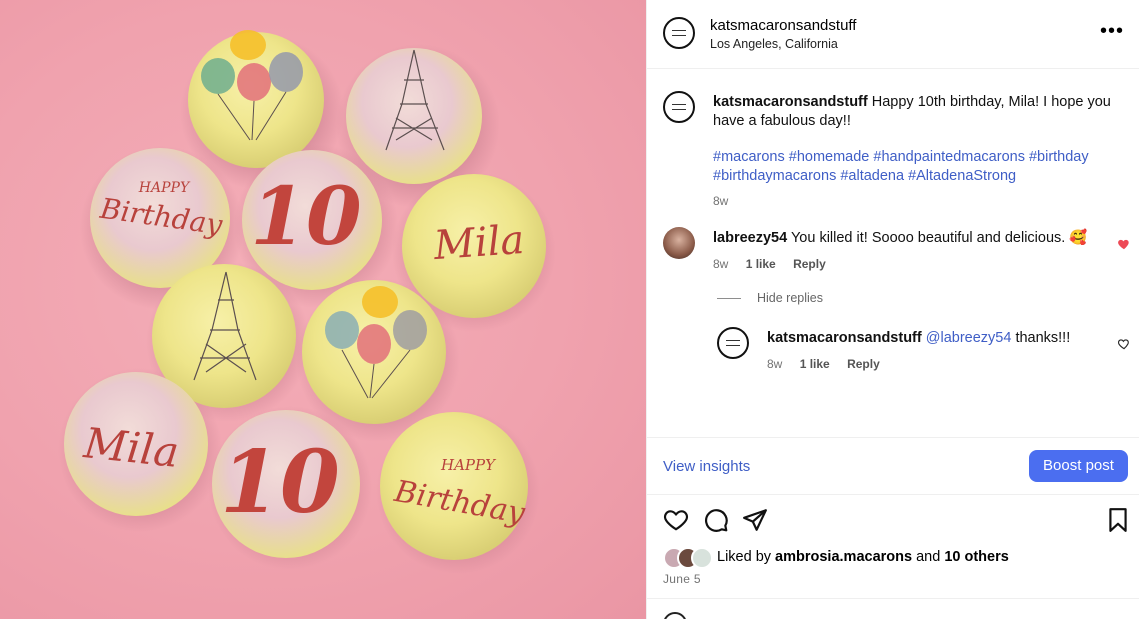 This screenshot has width=1139, height=619. I want to click on macaron-mila-text: Mila, so click(478, 243).